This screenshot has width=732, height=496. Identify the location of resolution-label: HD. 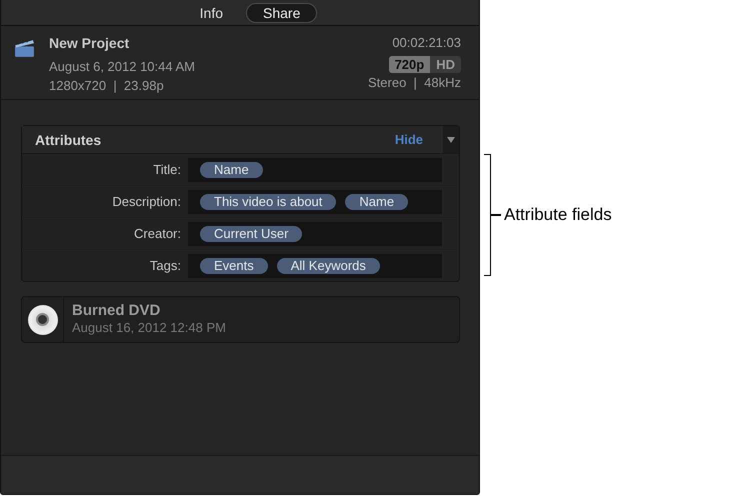
(445, 64).